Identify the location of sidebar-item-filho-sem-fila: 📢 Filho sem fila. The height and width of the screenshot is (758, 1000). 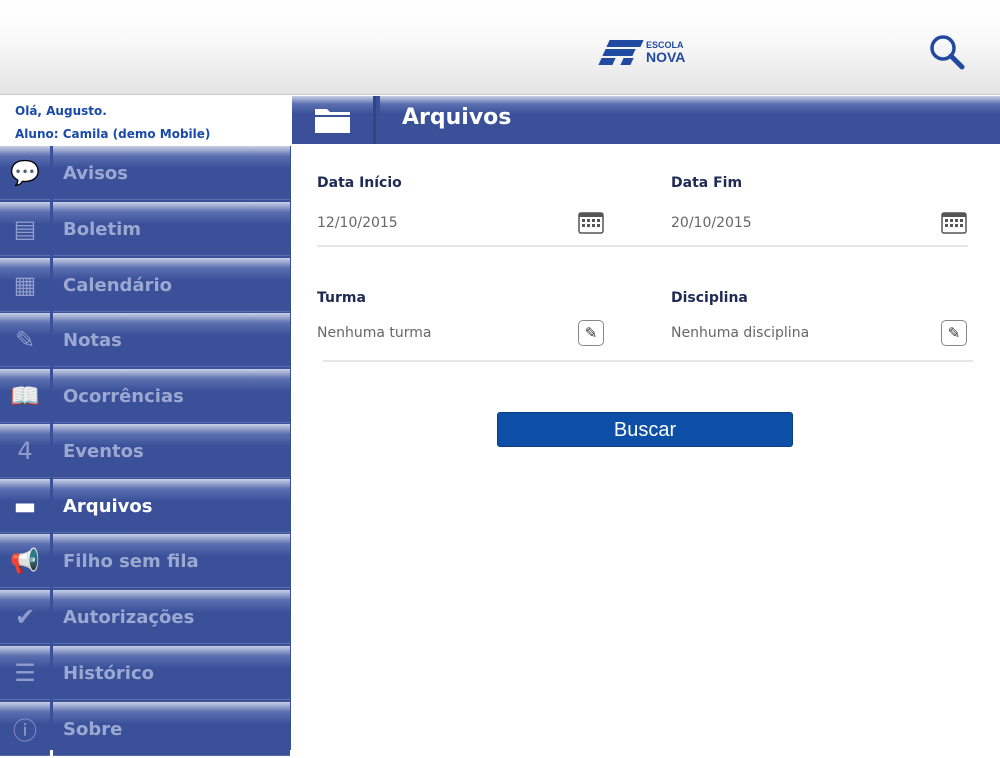
(145, 561).